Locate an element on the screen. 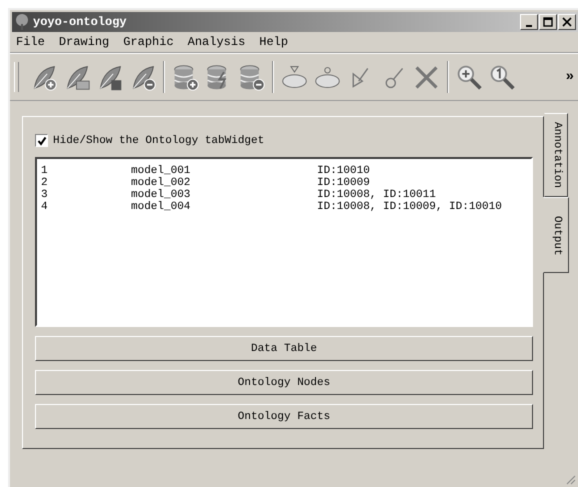 The width and height of the screenshot is (578, 487). check-icon is located at coordinates (41, 141).